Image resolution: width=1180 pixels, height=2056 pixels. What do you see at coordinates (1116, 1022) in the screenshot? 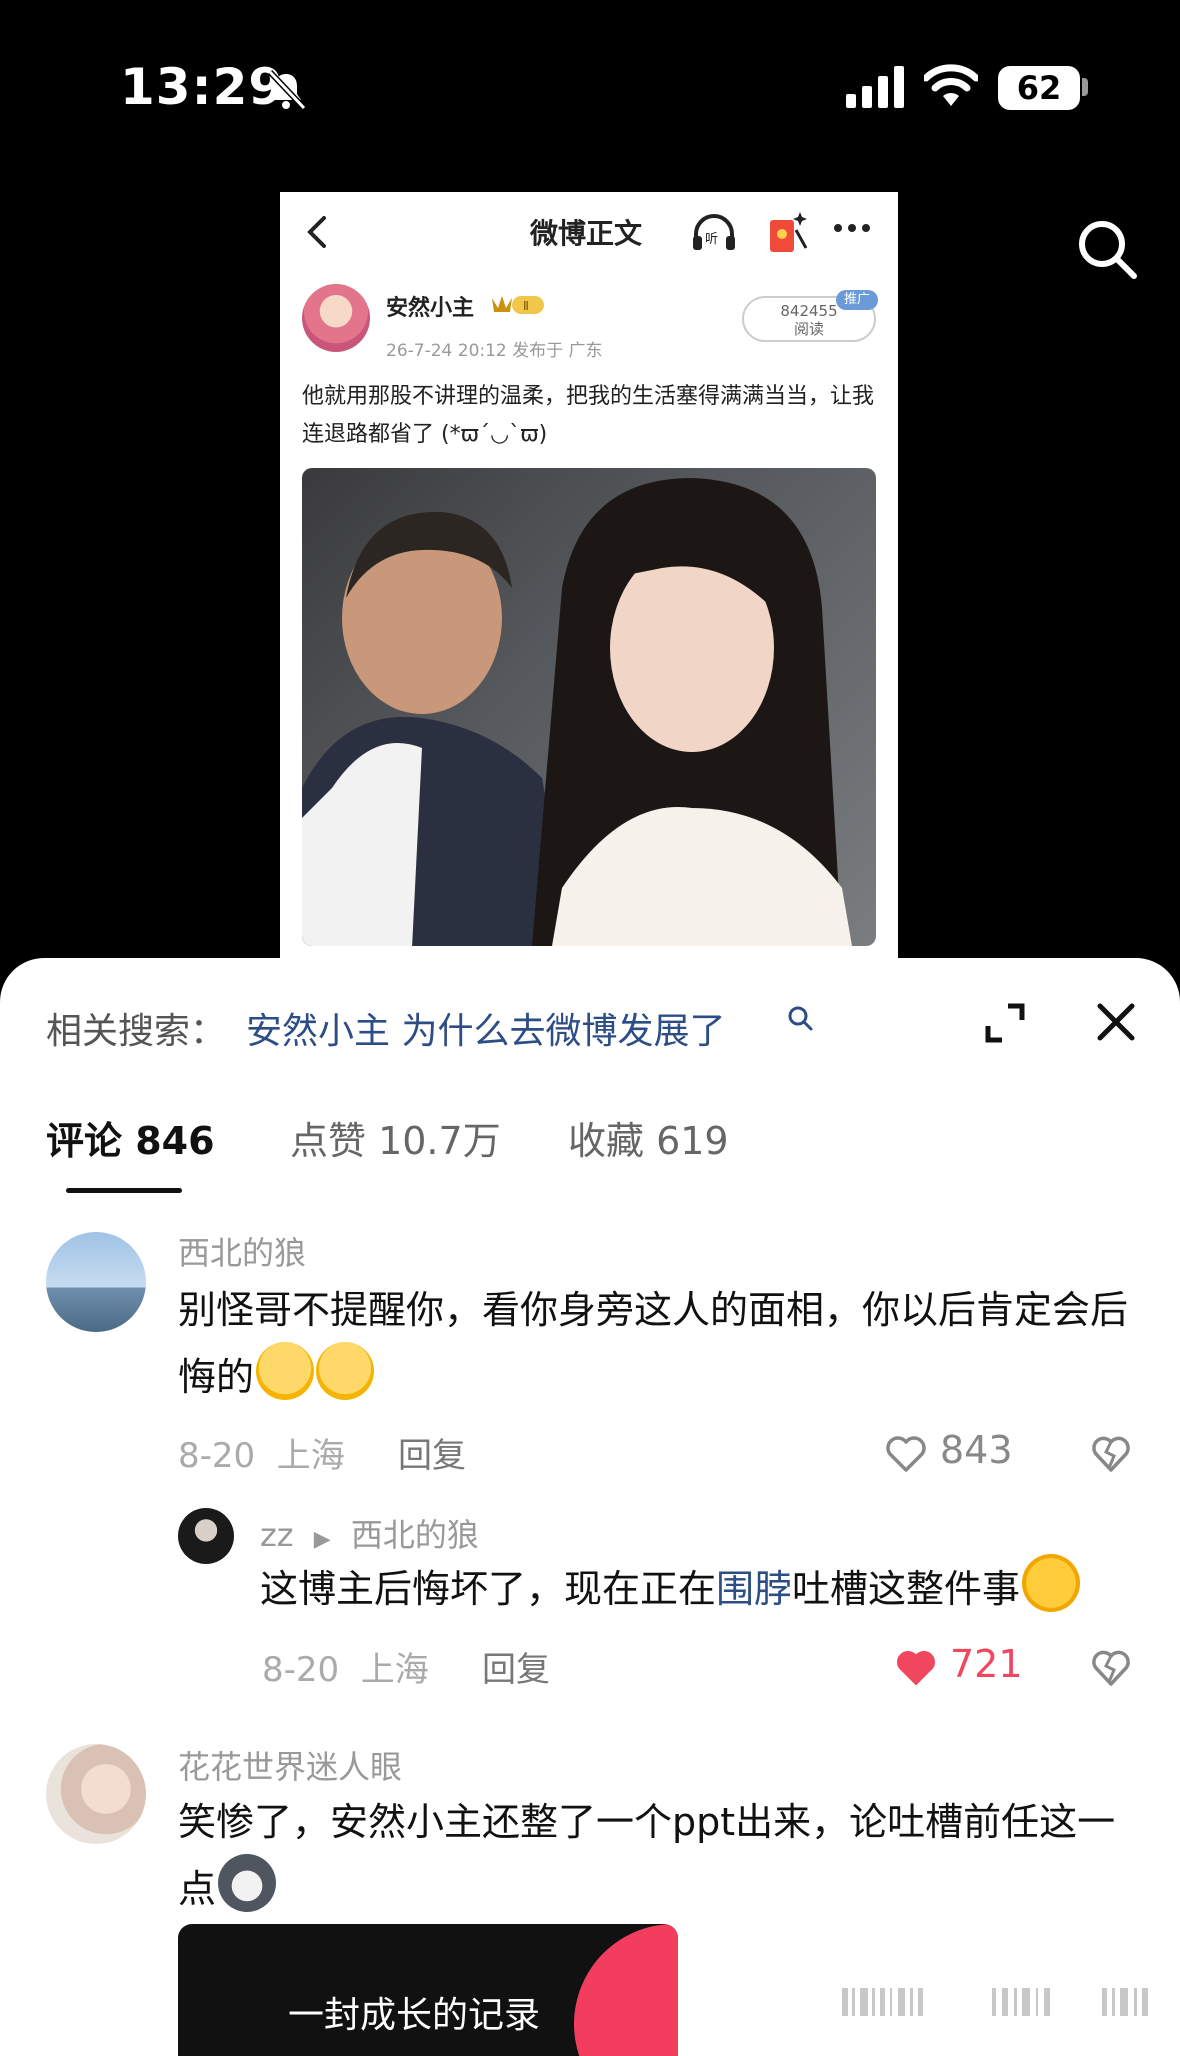
I see `close-icon` at bounding box center [1116, 1022].